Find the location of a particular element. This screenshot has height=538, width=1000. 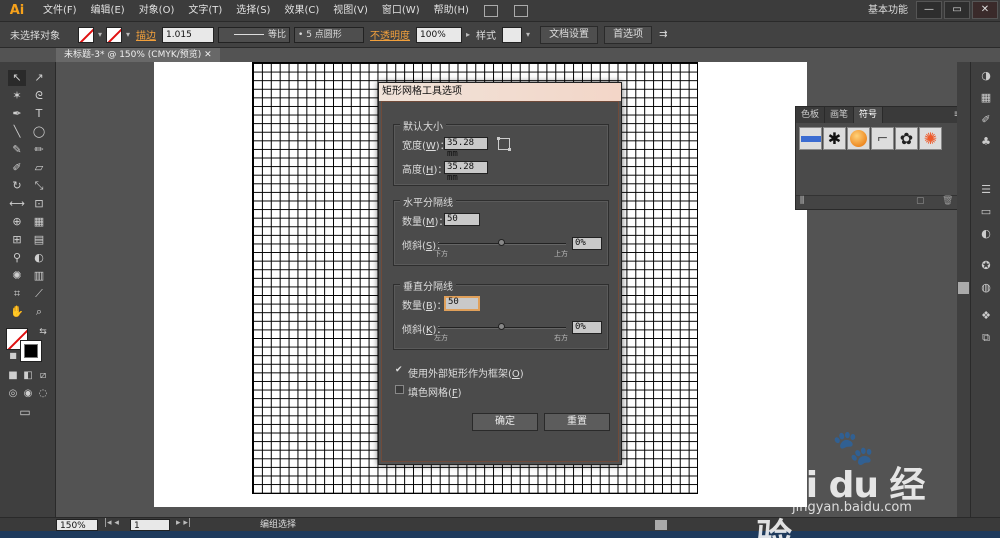

screen-mode-icon: ▭ is located at coordinates (25, 412).